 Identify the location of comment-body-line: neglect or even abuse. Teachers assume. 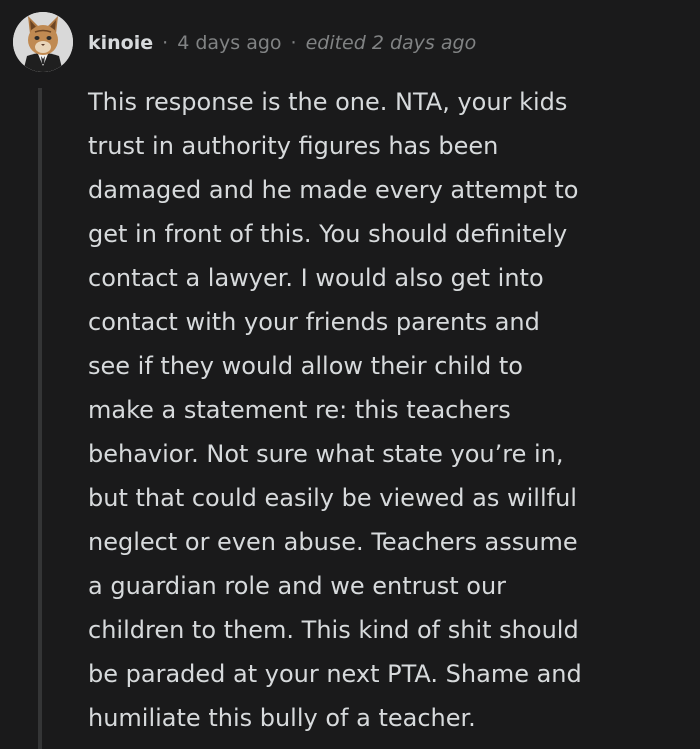
(333, 542).